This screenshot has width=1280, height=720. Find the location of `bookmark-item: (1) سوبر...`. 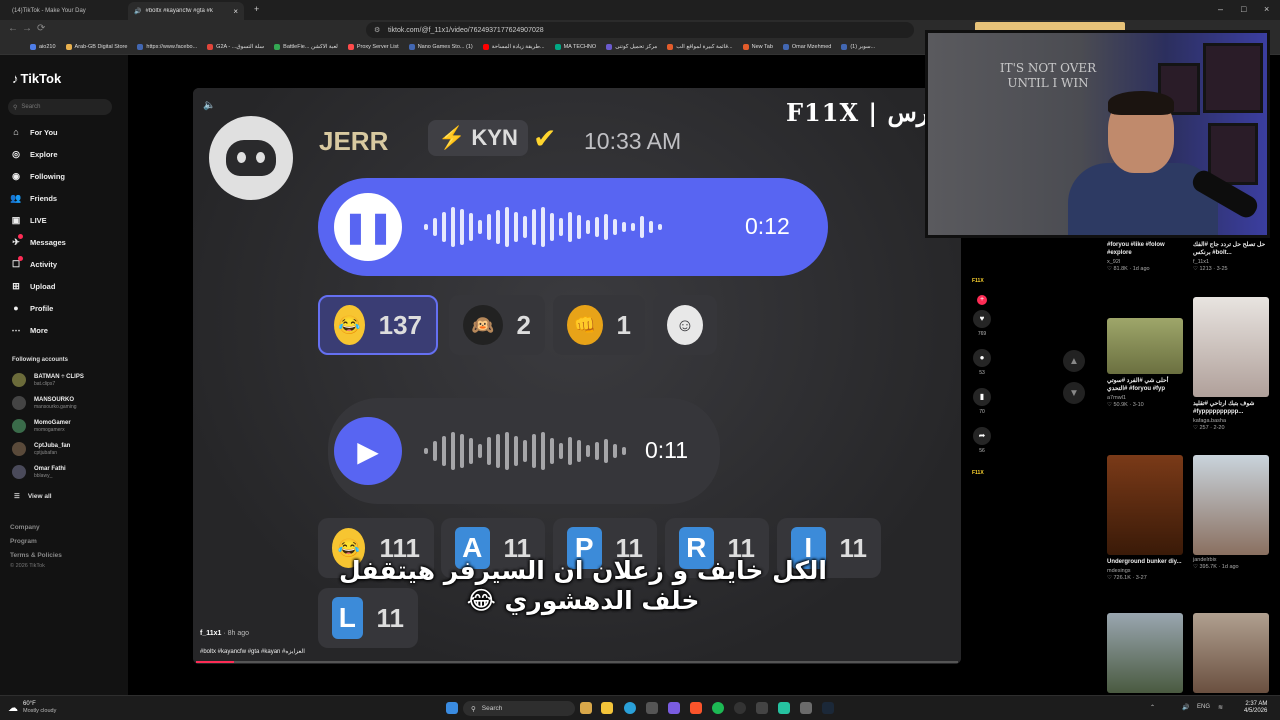

bookmark-item: (1) سوبر... is located at coordinates (858, 47).